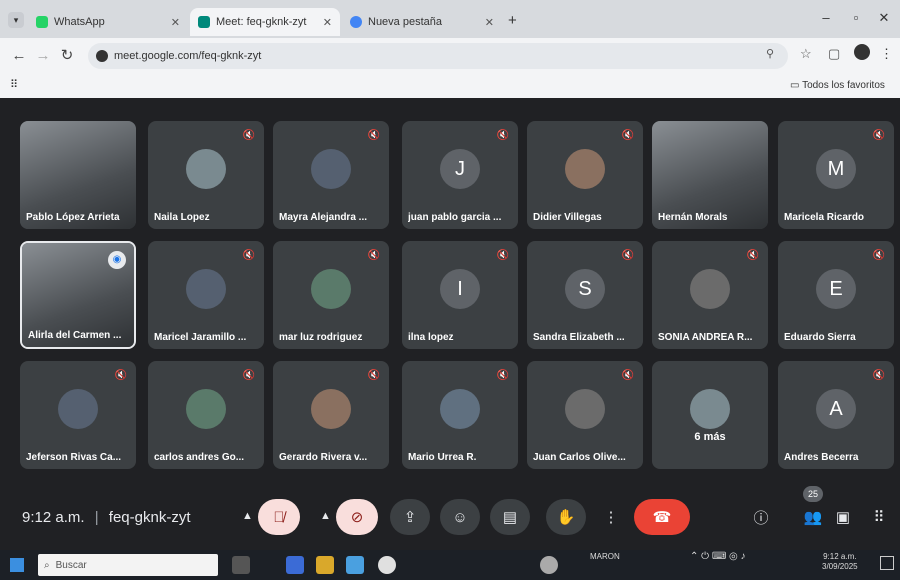 This screenshot has height=580, width=900. What do you see at coordinates (43, 56) in the screenshot?
I see `forward-button: →` at bounding box center [43, 56].